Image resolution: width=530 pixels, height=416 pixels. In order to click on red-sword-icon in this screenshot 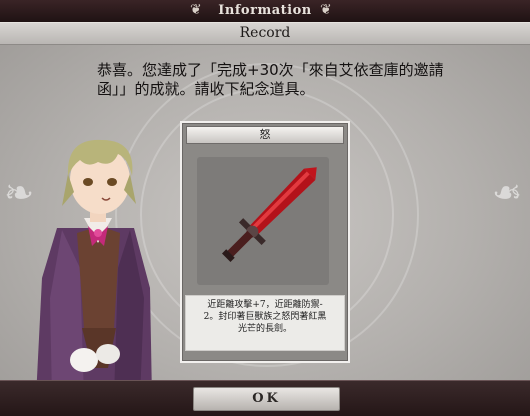, I will do `click(269, 215)`.